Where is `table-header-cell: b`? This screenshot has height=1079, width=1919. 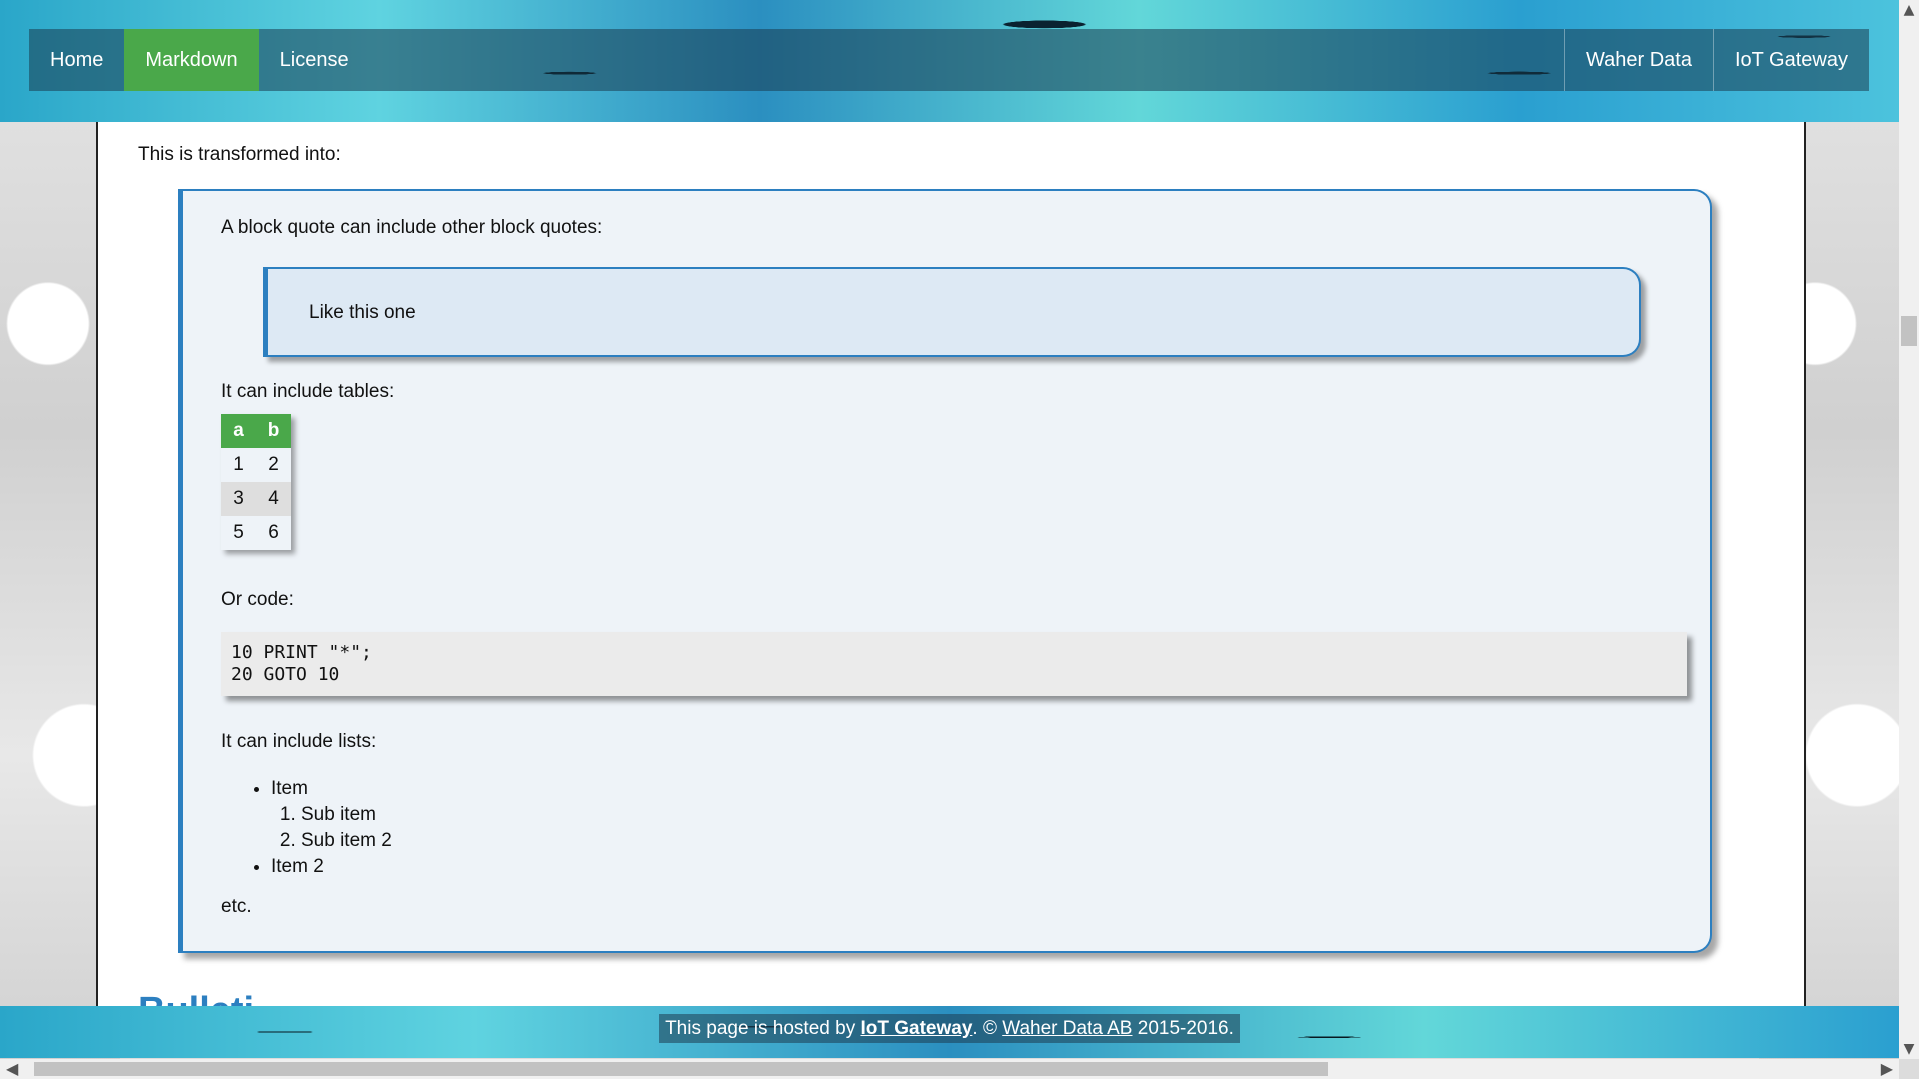 table-header-cell: b is located at coordinates (273, 431).